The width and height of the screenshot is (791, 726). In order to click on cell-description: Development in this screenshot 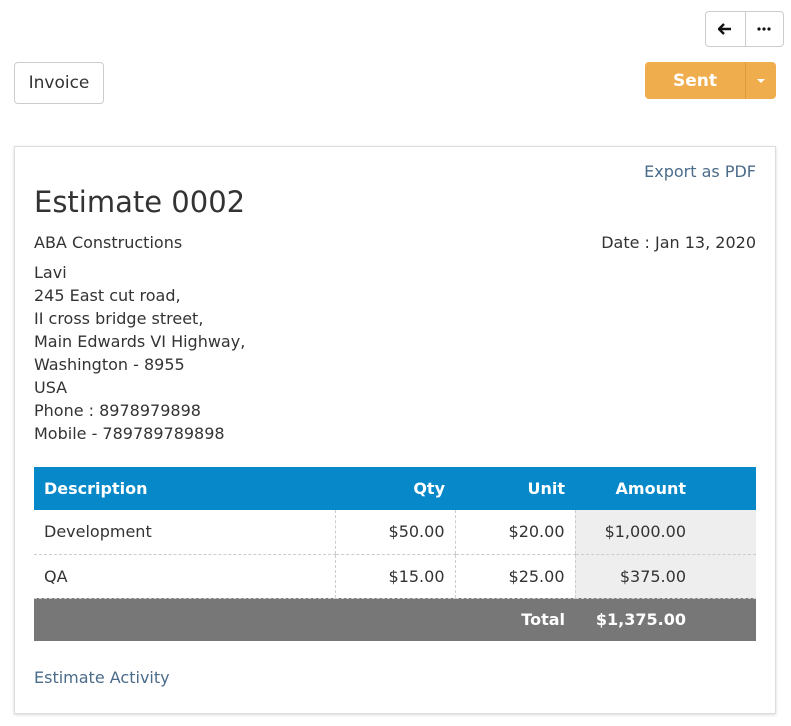, I will do `click(184, 532)`.